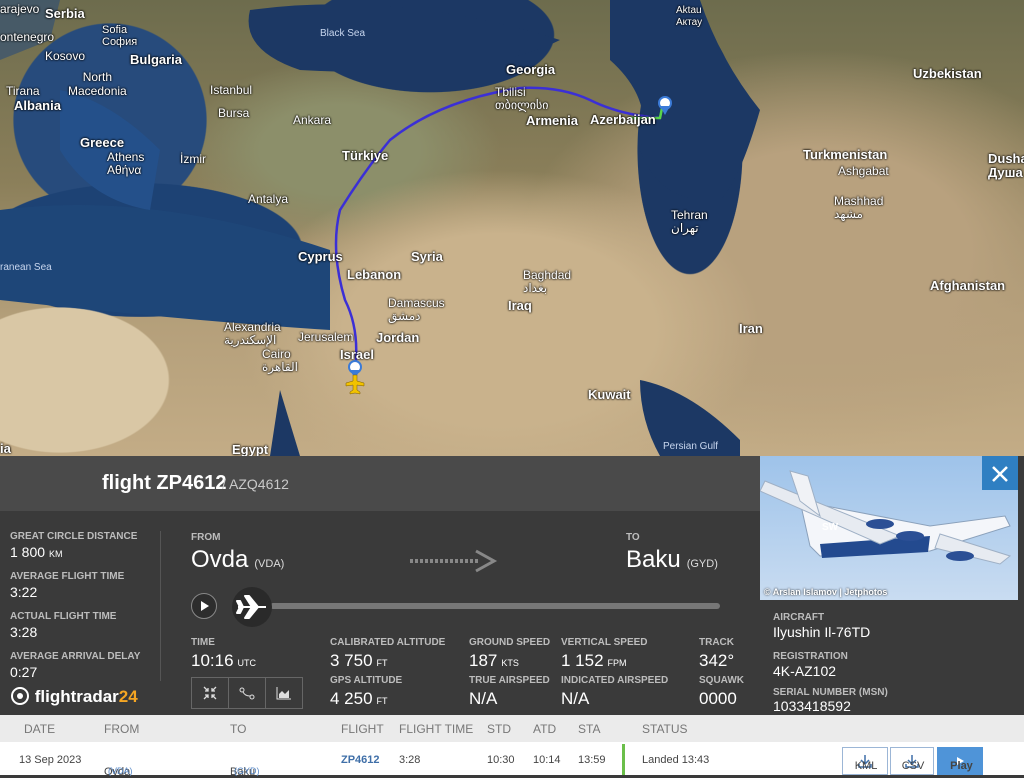  I want to click on map-label: Jerusalem, so click(326, 337).